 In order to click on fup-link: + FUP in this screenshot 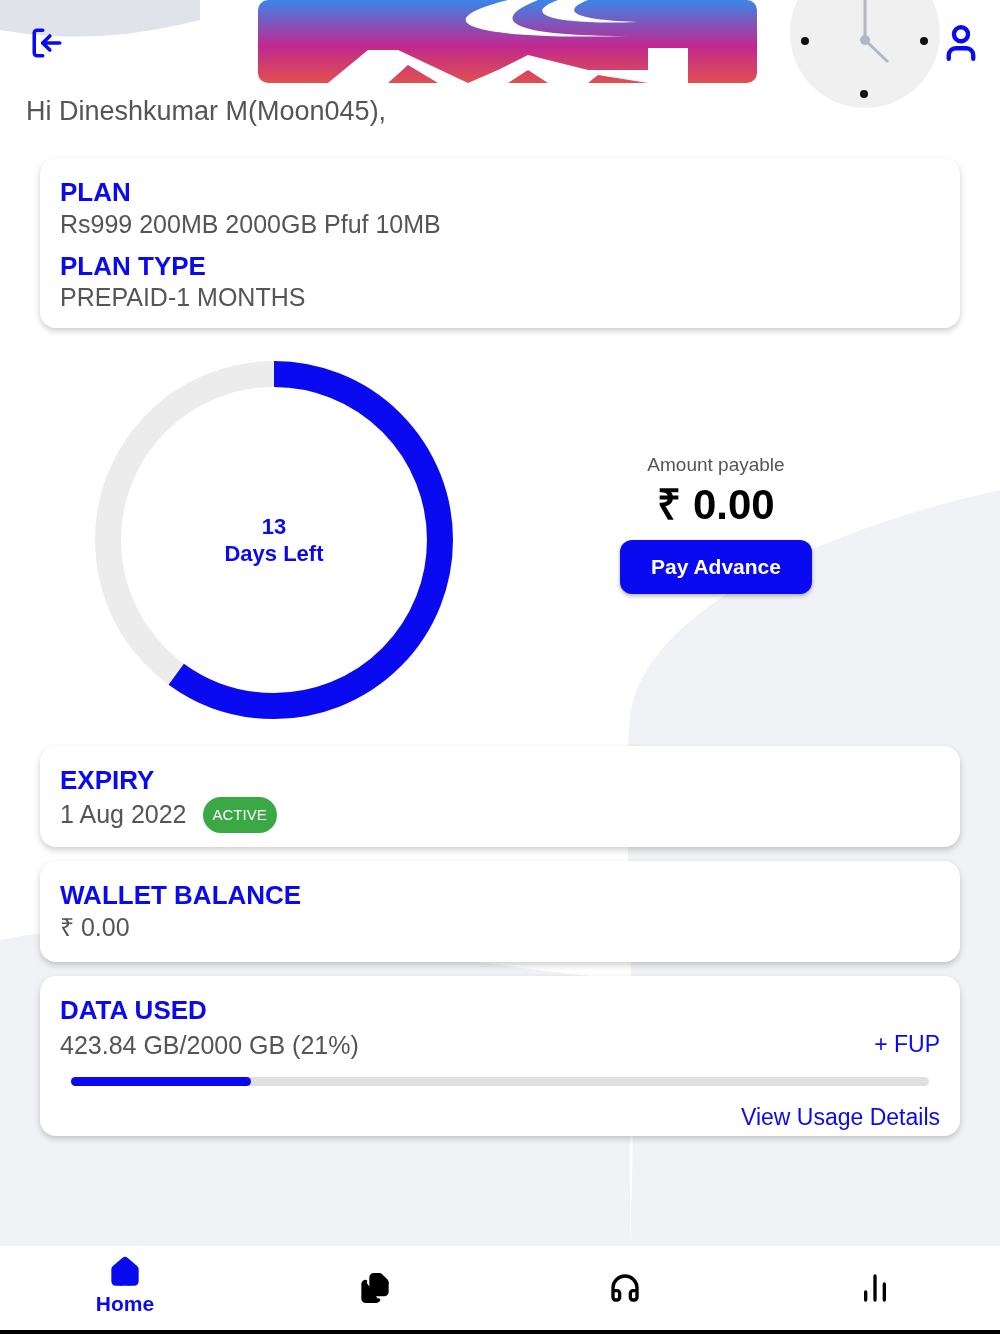, I will do `click(907, 1043)`.